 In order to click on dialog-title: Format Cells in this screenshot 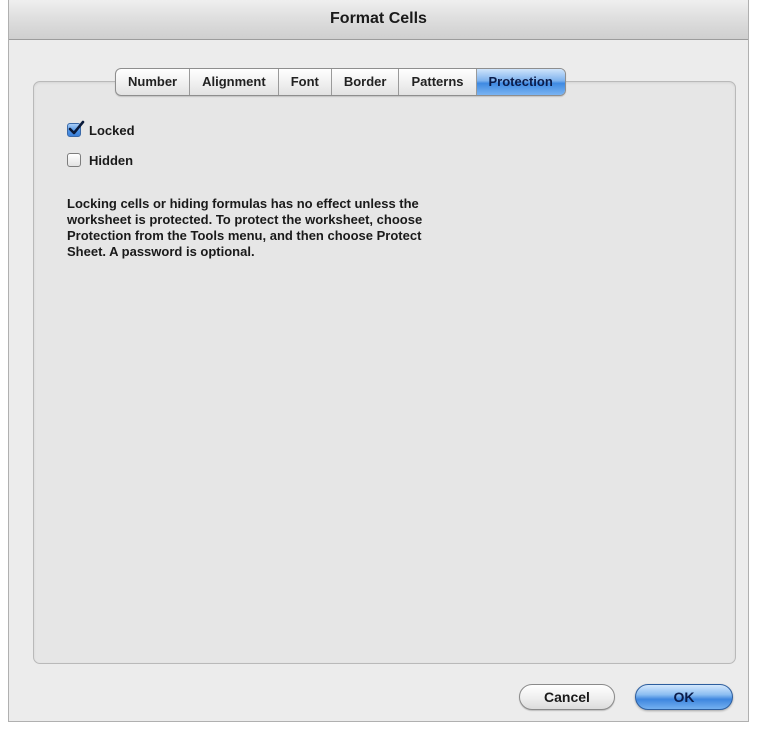, I will do `click(378, 18)`.